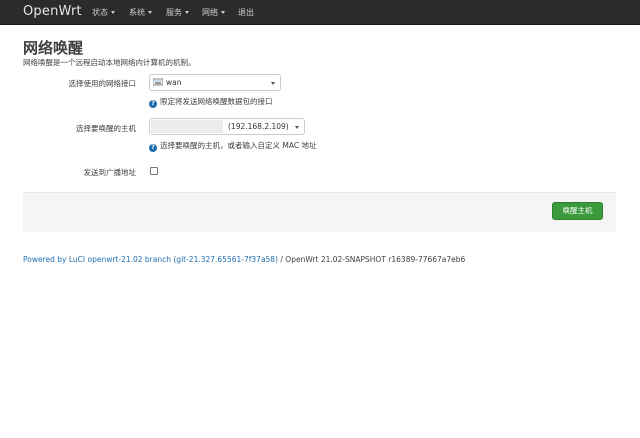 The image size is (640, 438). Describe the element at coordinates (187, 126) in the screenshot. I see `redacted-hostname` at that location.